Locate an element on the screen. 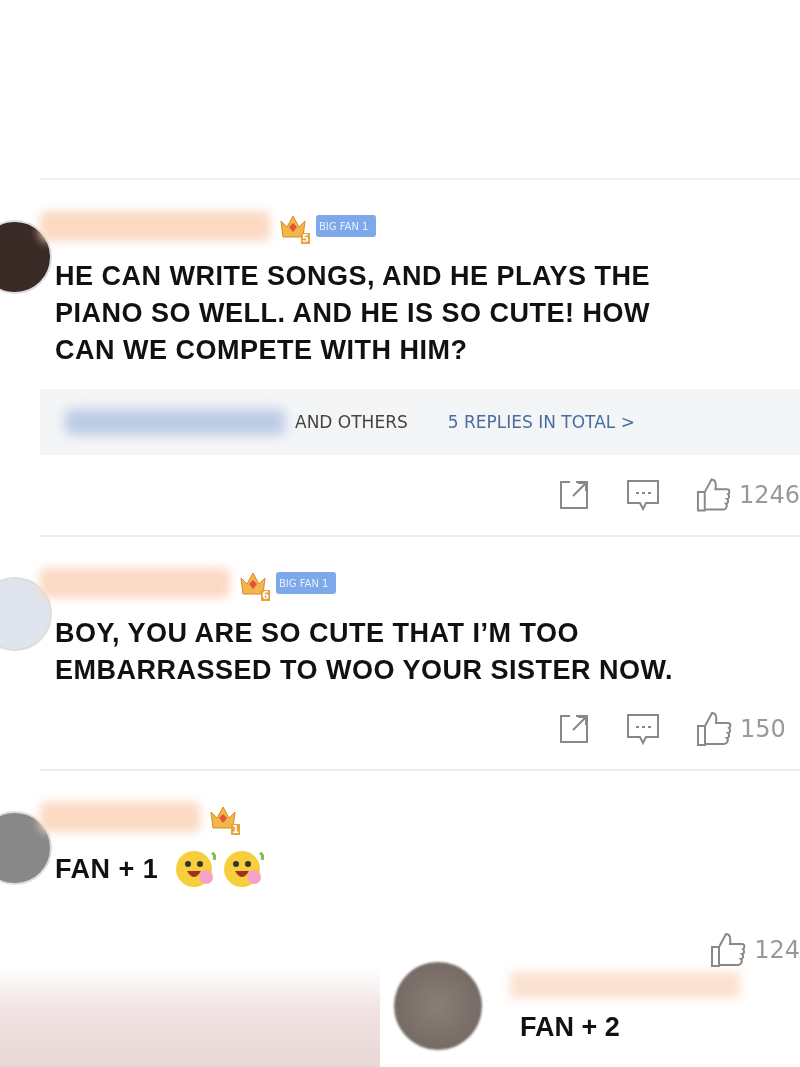  replies-link: 5 REPLIES IN TOTAL > is located at coordinates (541, 422).